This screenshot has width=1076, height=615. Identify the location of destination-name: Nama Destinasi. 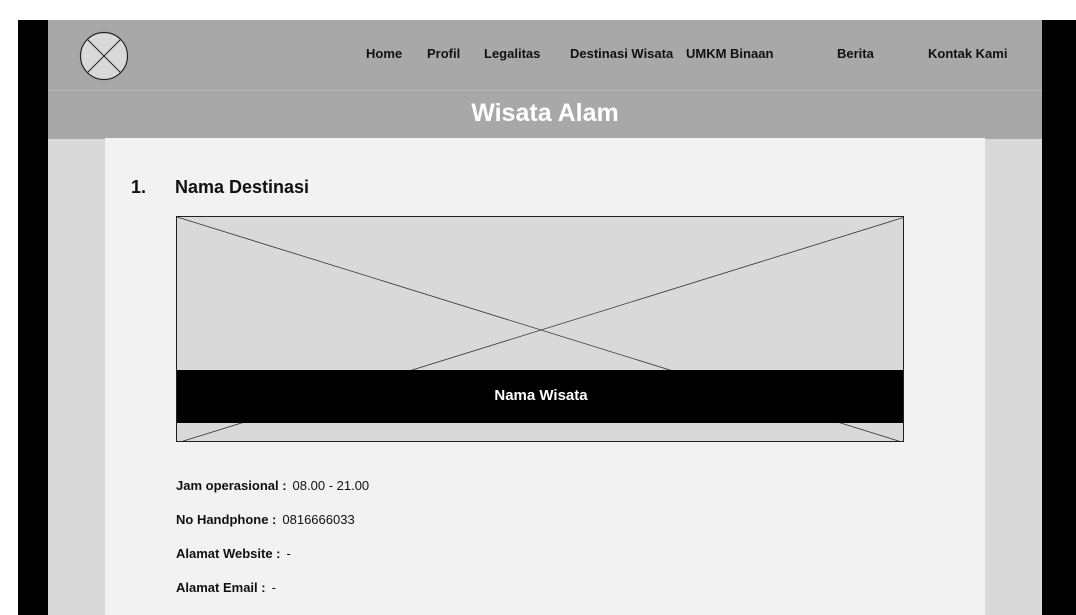
(242, 187).